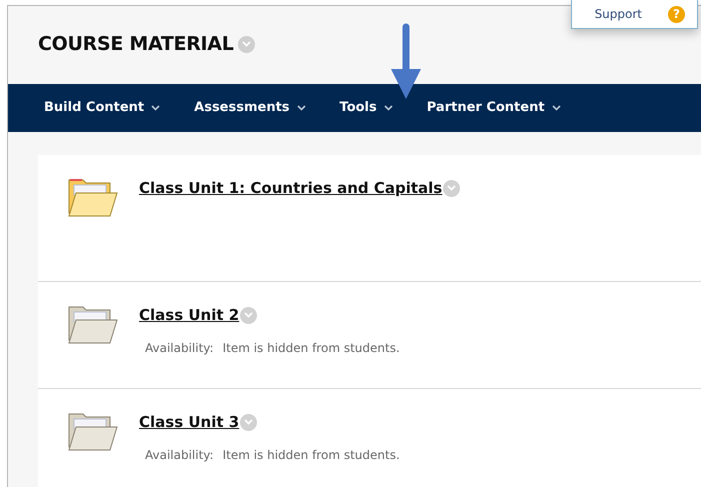 The height and width of the screenshot is (487, 701). Describe the element at coordinates (136, 44) in the screenshot. I see `page-title: COURSE MATERIAL` at that location.